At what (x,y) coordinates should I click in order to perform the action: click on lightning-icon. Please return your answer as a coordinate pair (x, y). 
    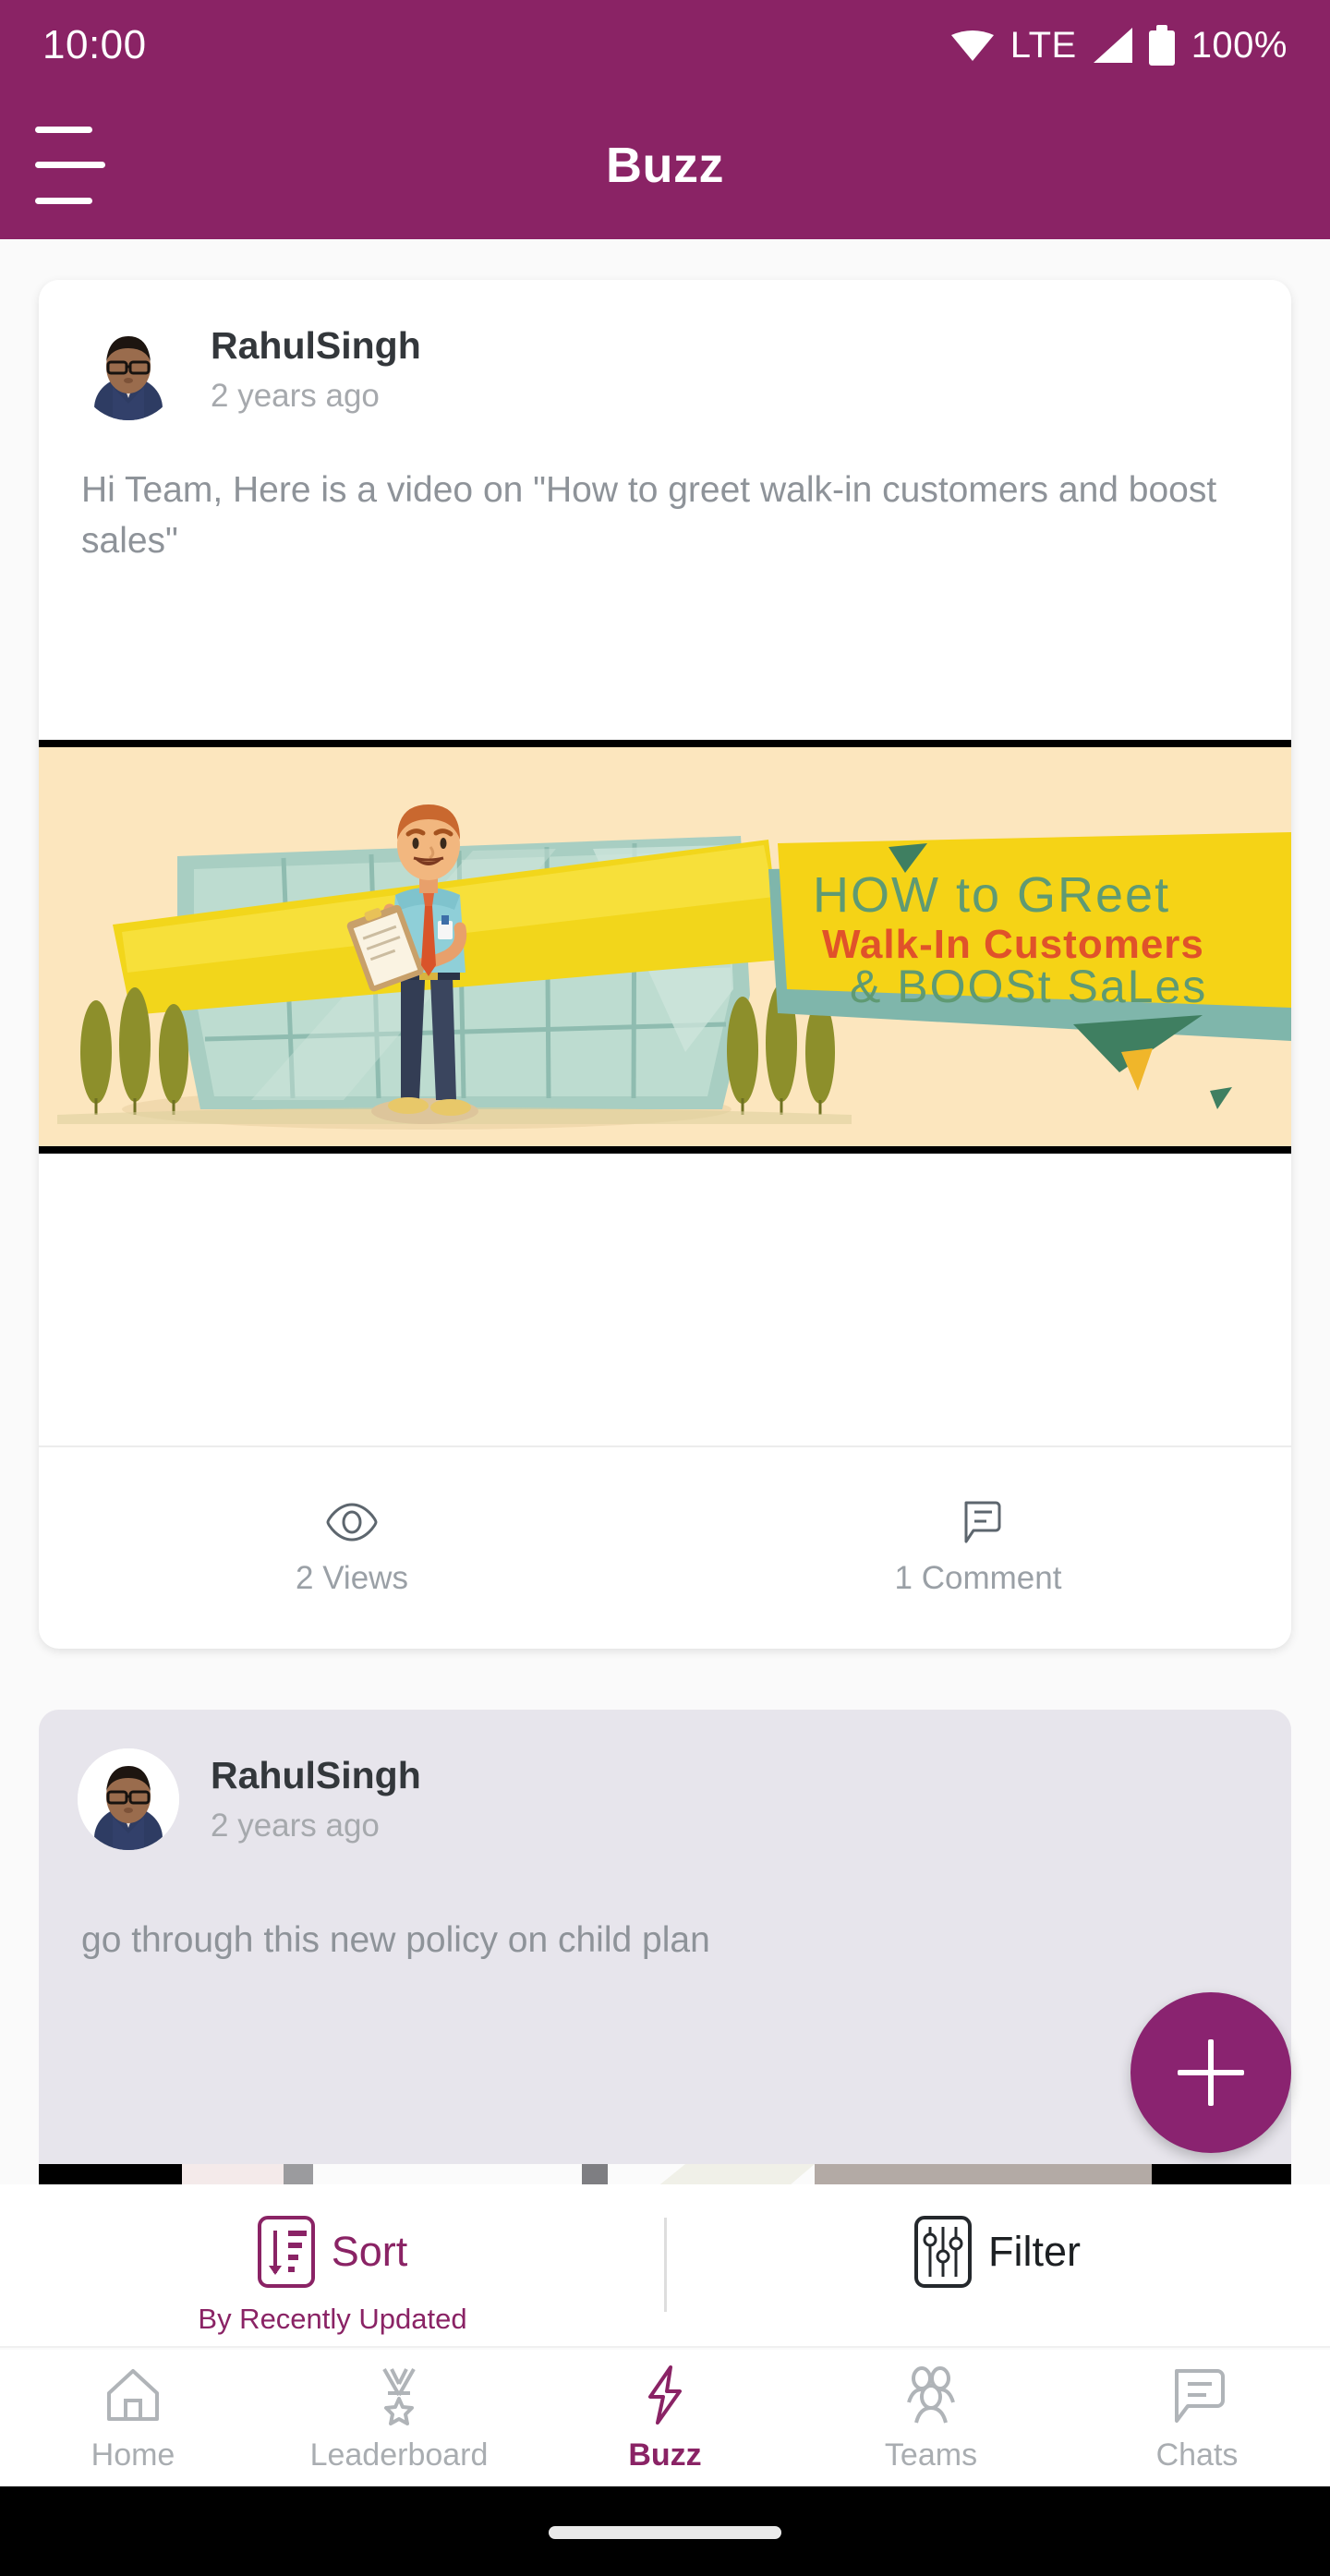
    Looking at the image, I should click on (665, 2395).